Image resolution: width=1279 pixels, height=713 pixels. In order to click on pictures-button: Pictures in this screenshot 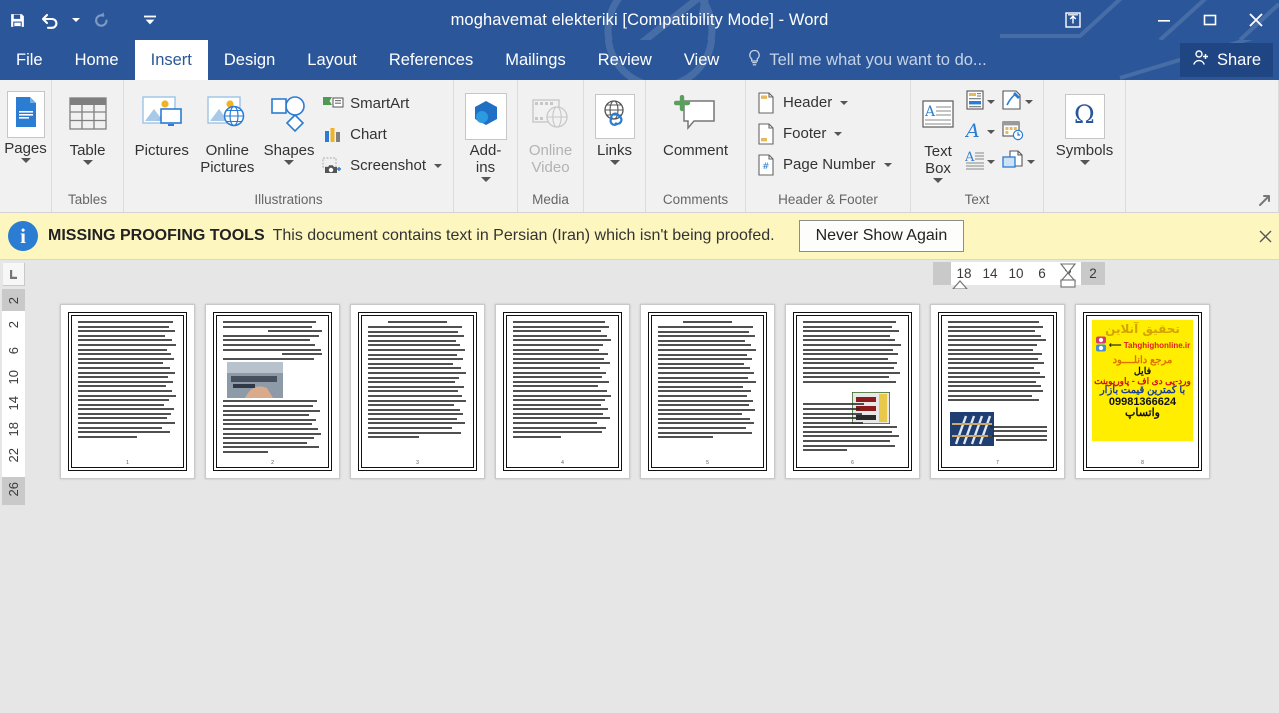, I will do `click(162, 122)`.